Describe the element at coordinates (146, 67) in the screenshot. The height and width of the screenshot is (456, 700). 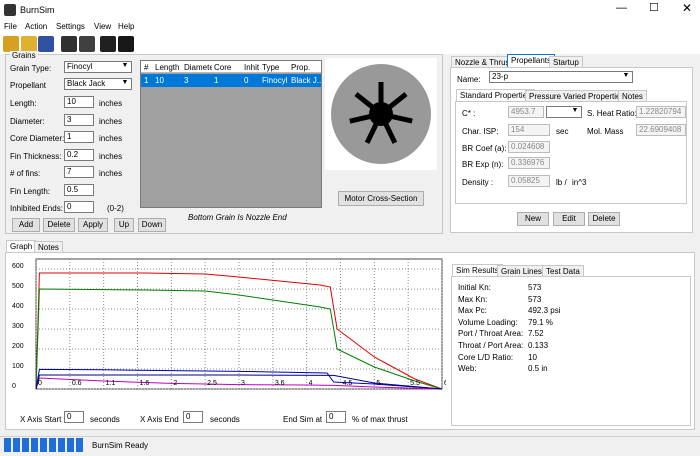
I see `table-header-cell: #` at that location.